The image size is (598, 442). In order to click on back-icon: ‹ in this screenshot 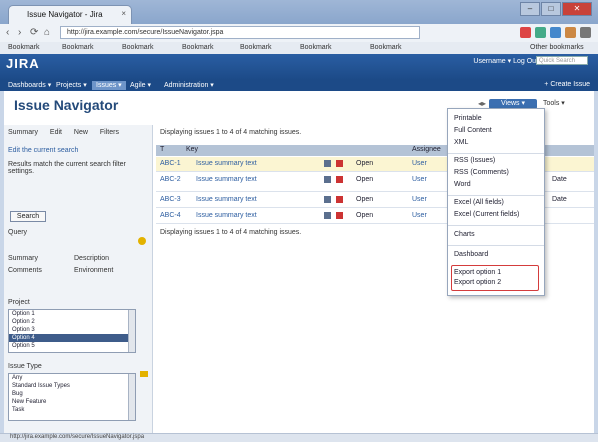, I will do `click(7, 32)`.